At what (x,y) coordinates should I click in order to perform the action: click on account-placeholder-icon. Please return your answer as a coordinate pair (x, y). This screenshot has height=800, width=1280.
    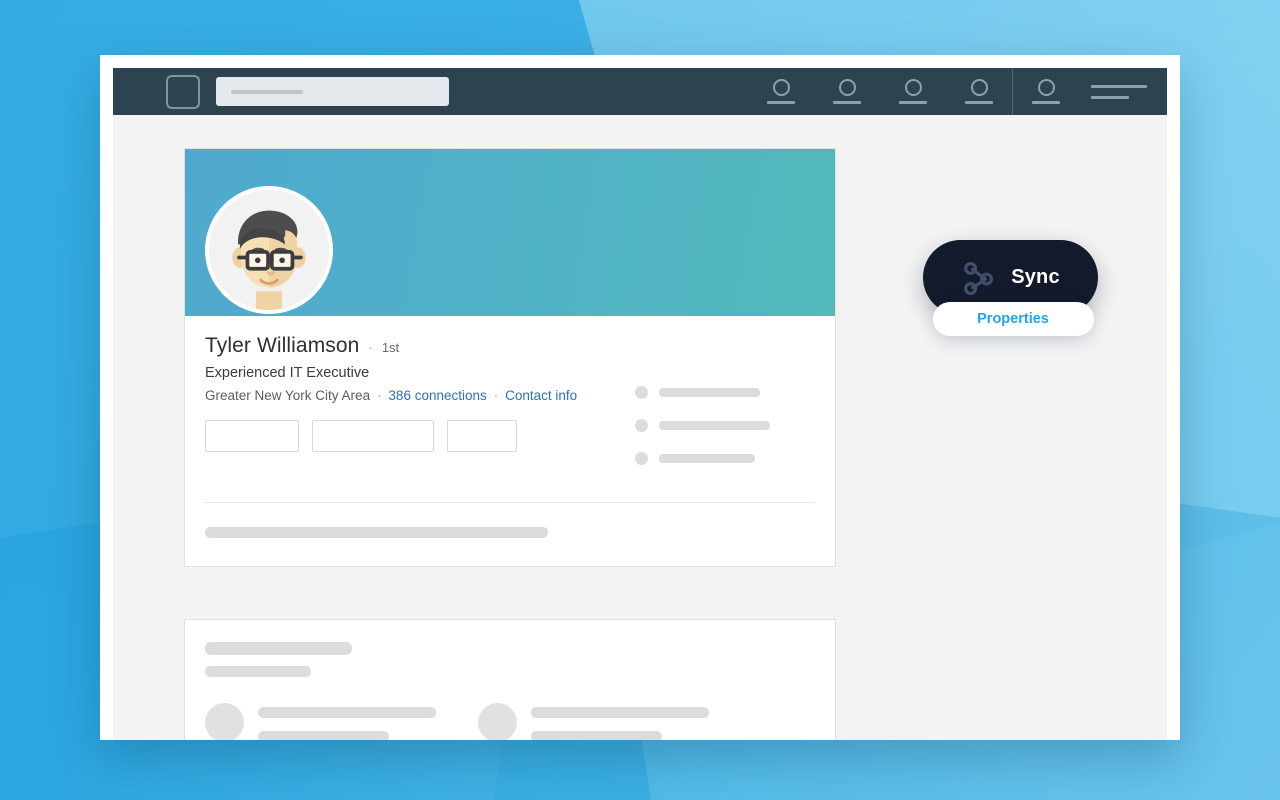
    Looking at the image, I should click on (1046, 87).